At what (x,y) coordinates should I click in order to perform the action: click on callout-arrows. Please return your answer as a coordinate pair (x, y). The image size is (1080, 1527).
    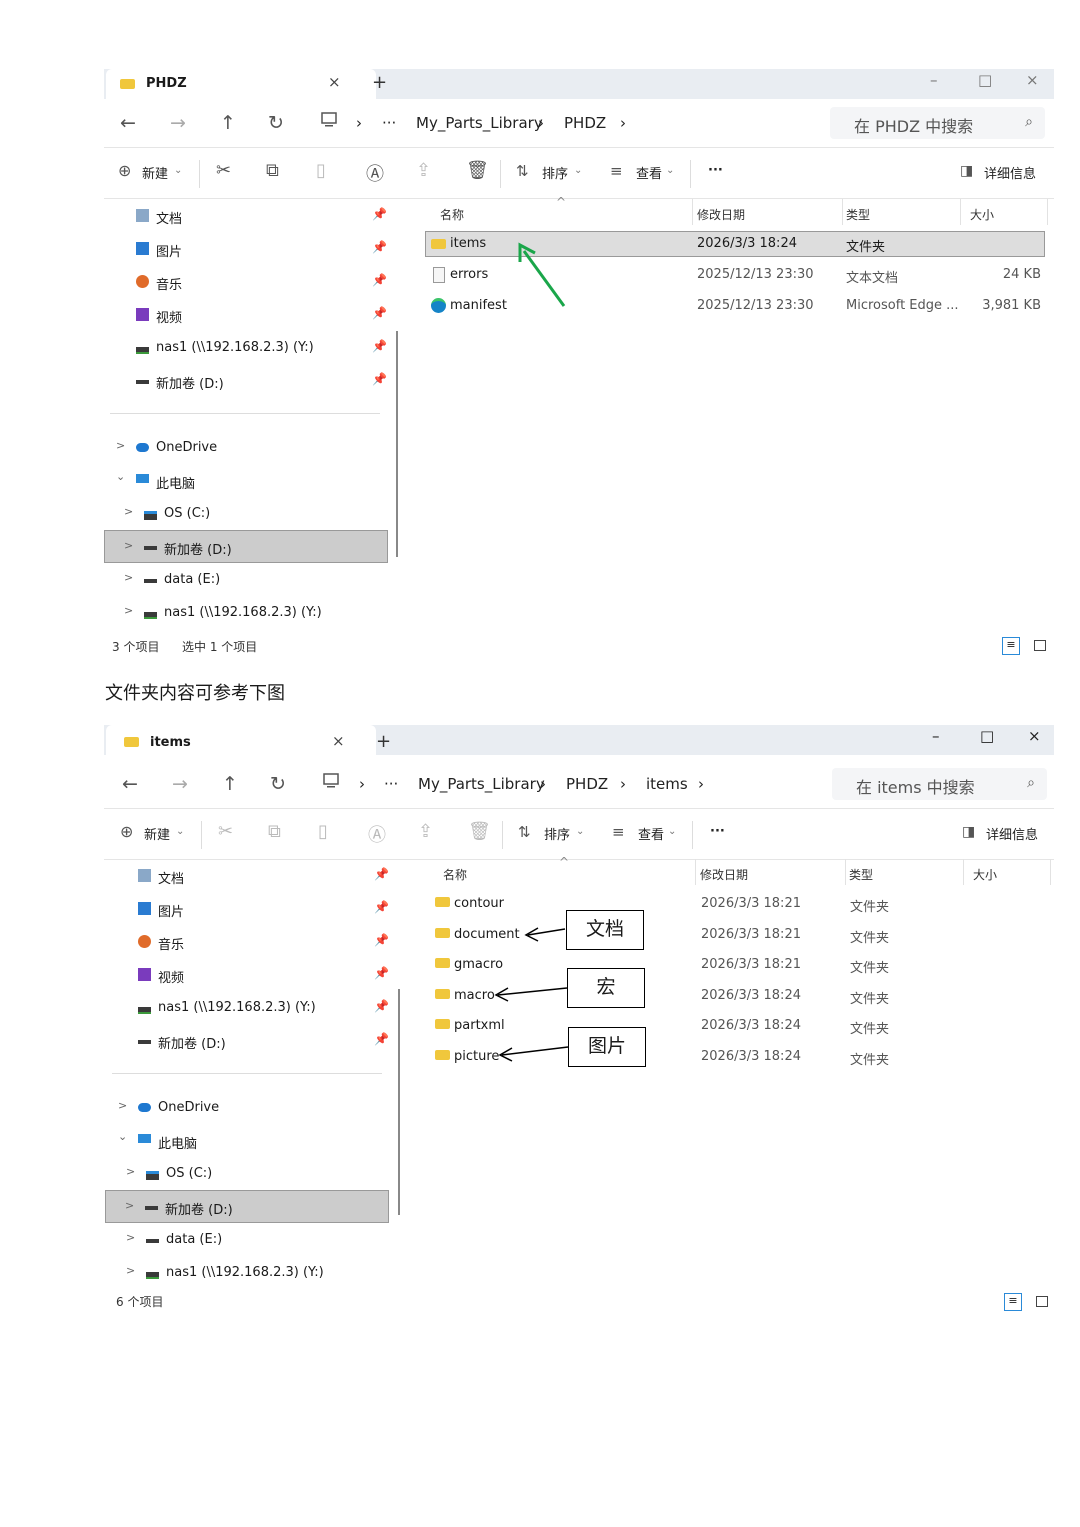
    Looking at the image, I should click on (531, 994).